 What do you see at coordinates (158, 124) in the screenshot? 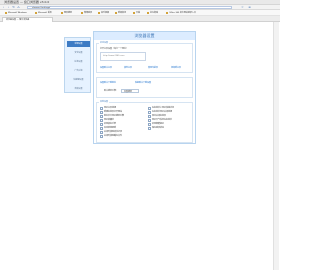
I see `checkbox-label: 启用智能提示` at bounding box center [158, 124].